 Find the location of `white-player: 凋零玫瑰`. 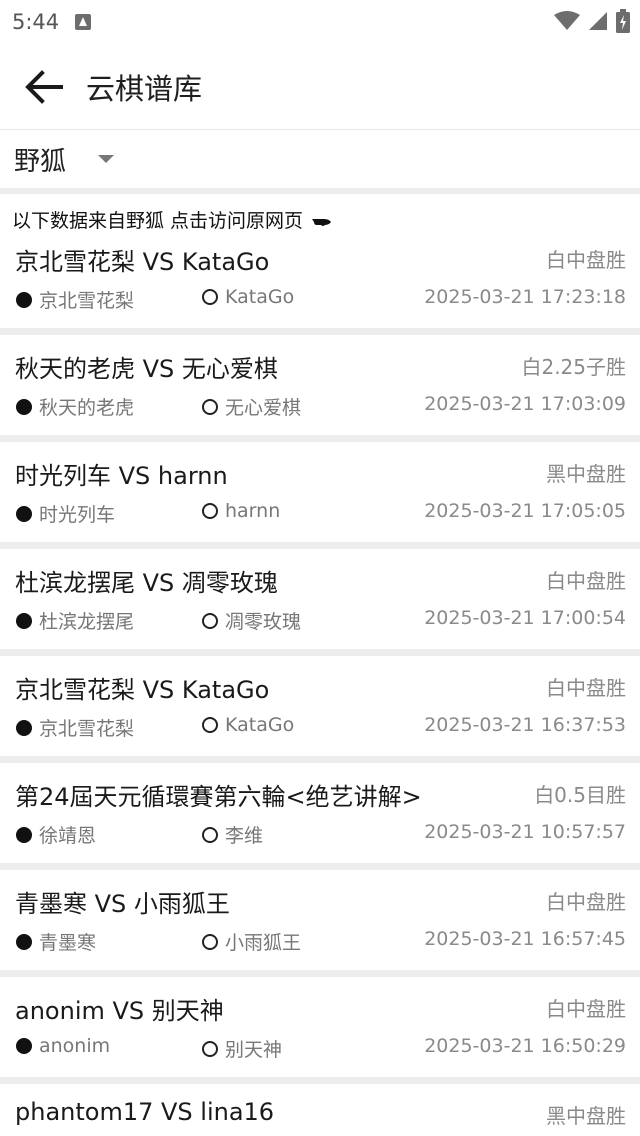

white-player: 凋零玫瑰 is located at coordinates (251, 620).